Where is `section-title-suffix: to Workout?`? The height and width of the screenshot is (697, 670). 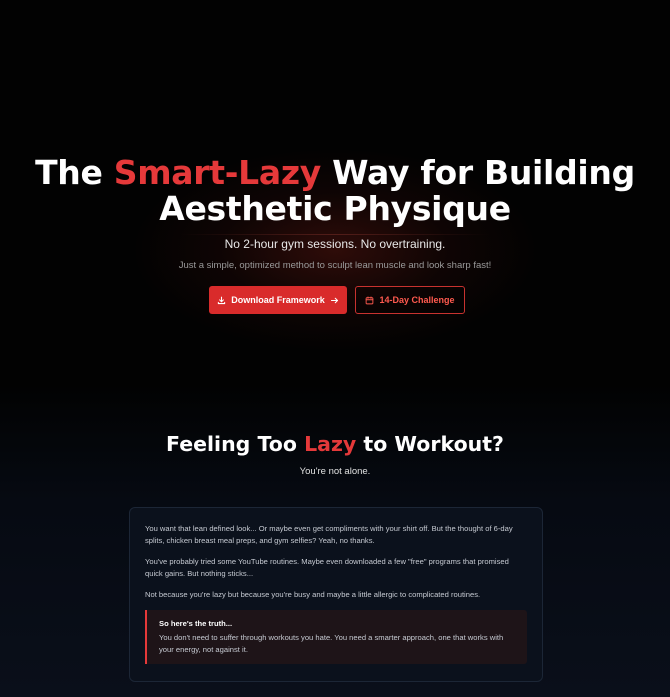 section-title-suffix: to Workout? is located at coordinates (430, 444).